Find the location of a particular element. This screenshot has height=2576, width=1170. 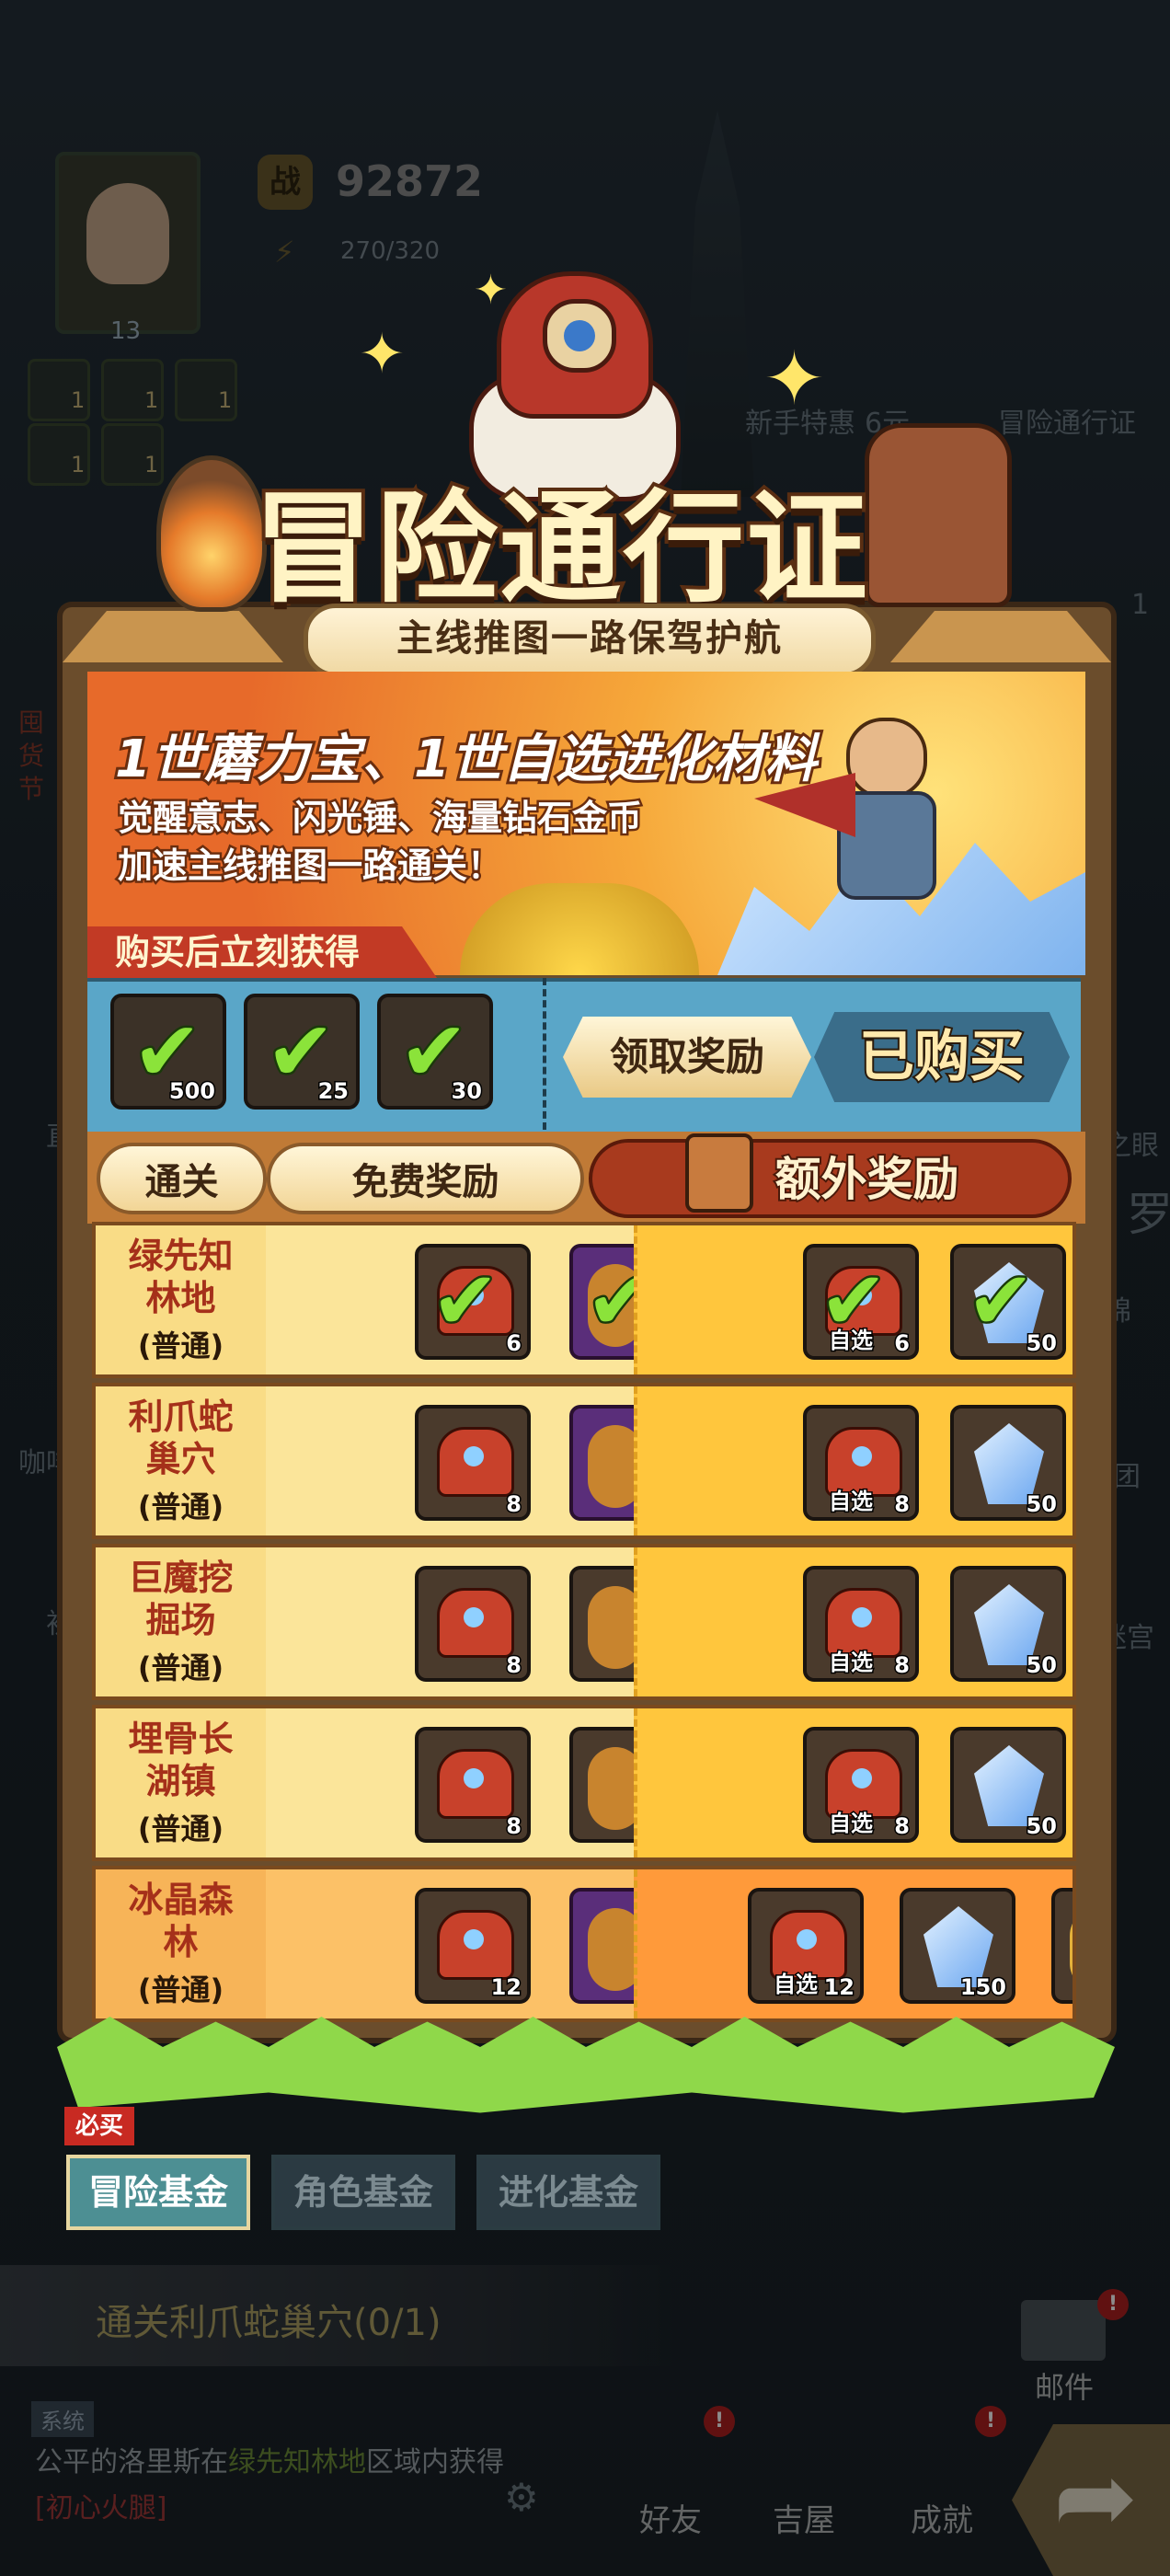

stage-row-current: 冰晶森林 (普通) 12 自选 12 150 is located at coordinates (584, 1944).